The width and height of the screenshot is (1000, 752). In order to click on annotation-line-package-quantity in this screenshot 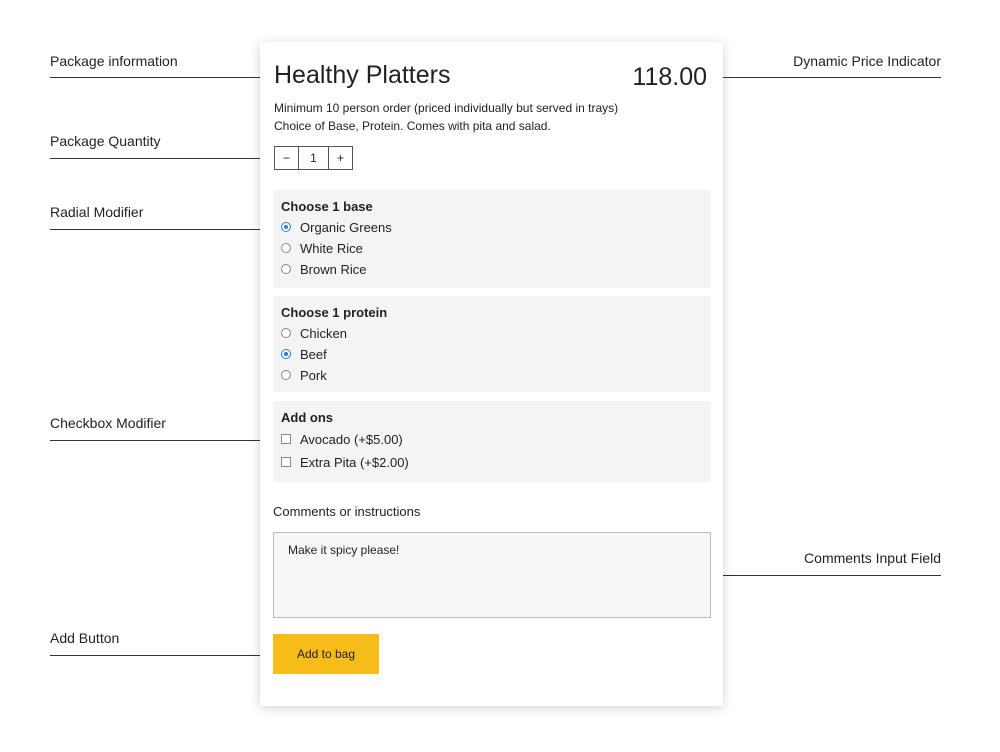, I will do `click(162, 158)`.